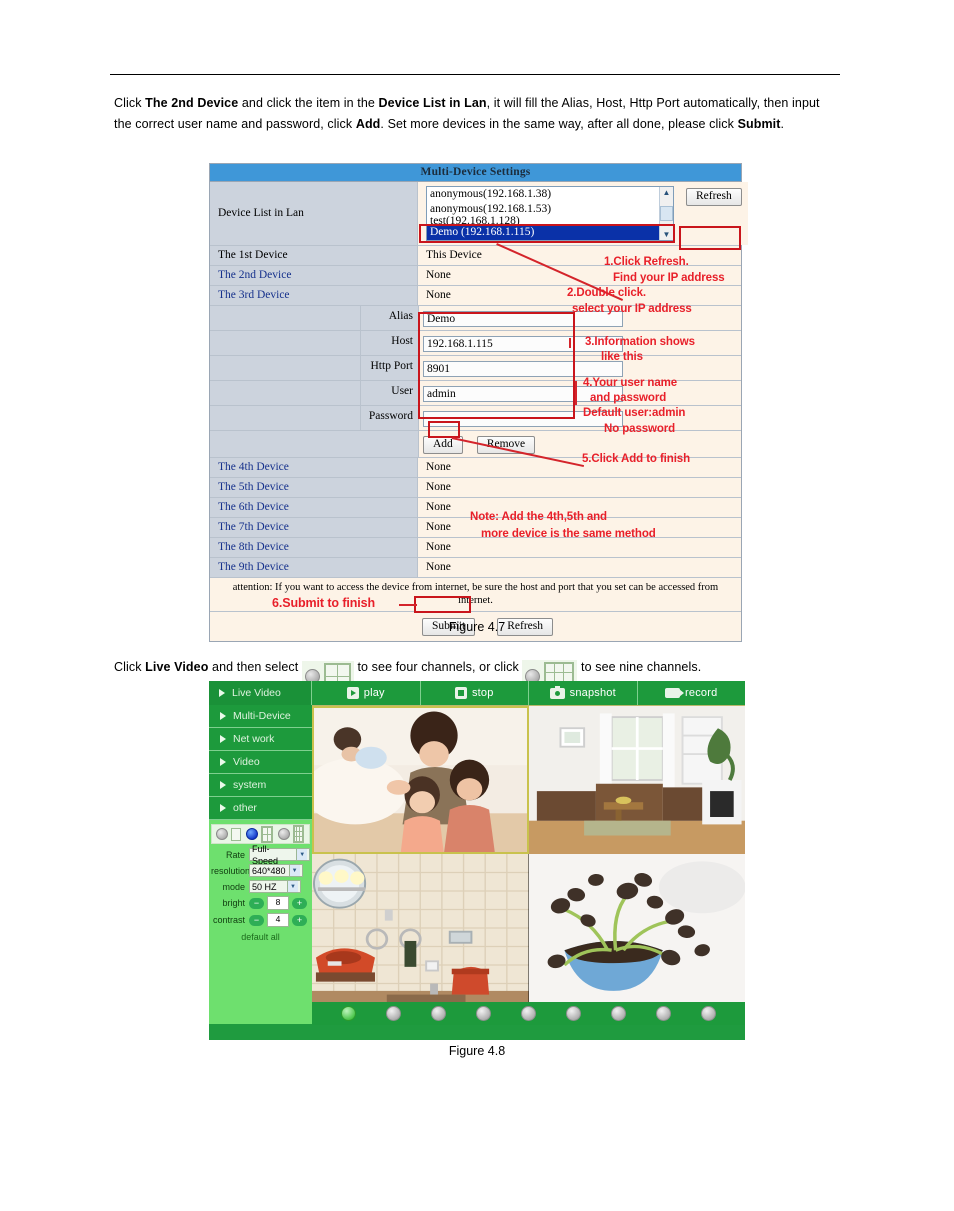 The image size is (954, 1211). What do you see at coordinates (314, 255) in the screenshot?
I see `device-label: The 1st Device` at bounding box center [314, 255].